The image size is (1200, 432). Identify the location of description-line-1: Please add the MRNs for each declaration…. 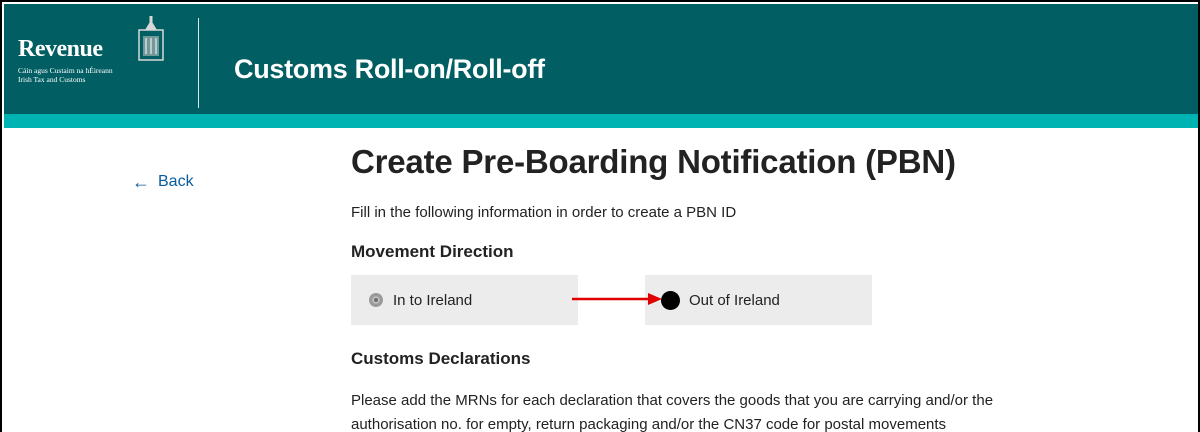
(672, 400).